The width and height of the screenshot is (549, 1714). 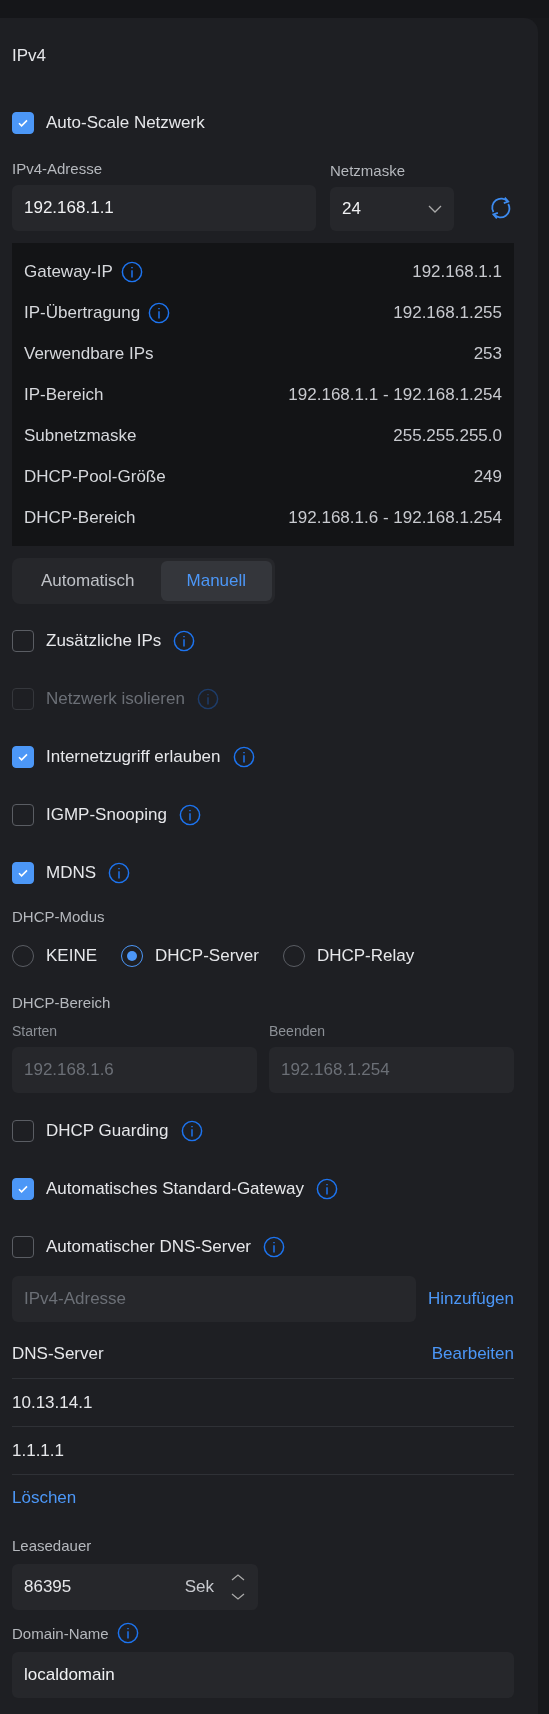 What do you see at coordinates (88, 581) in the screenshot?
I see `mode-tab: Automatisch` at bounding box center [88, 581].